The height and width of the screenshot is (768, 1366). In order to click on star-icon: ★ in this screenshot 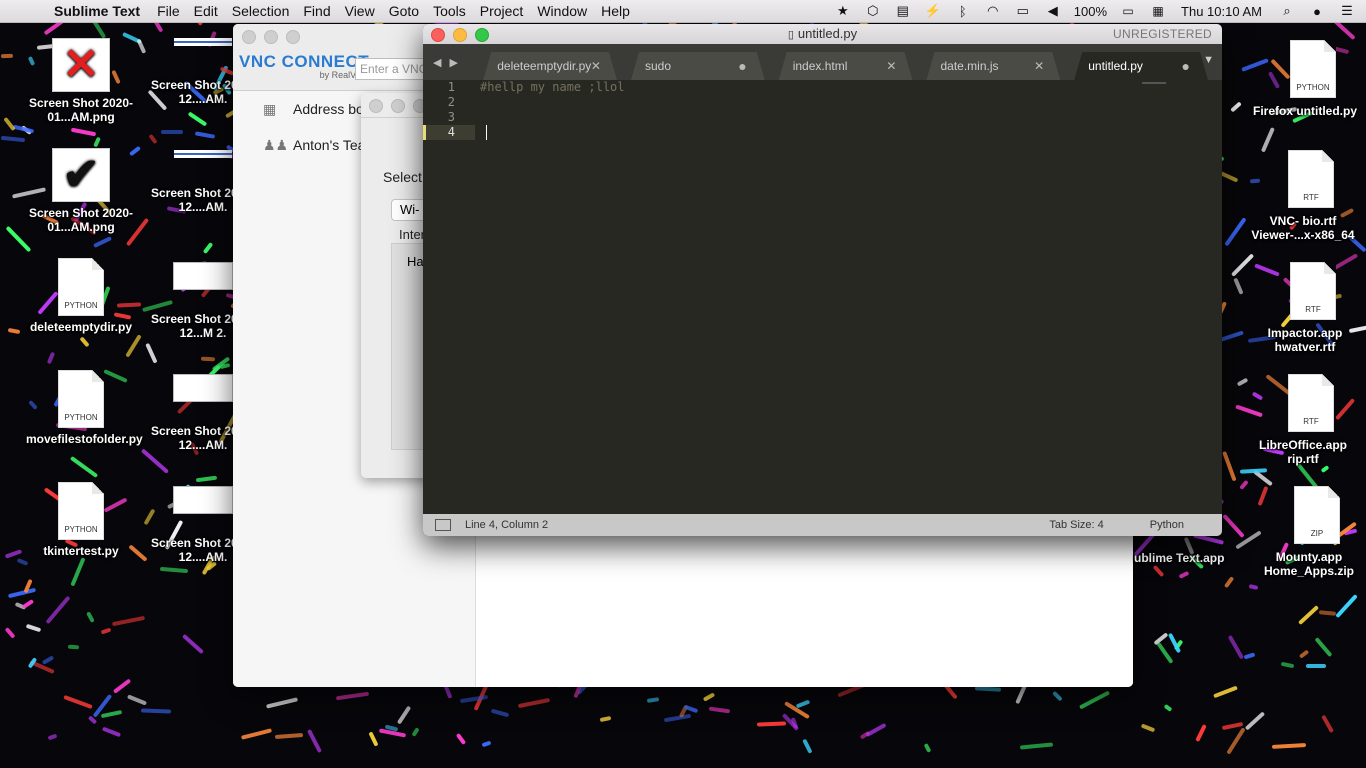, I will do `click(843, 11)`.